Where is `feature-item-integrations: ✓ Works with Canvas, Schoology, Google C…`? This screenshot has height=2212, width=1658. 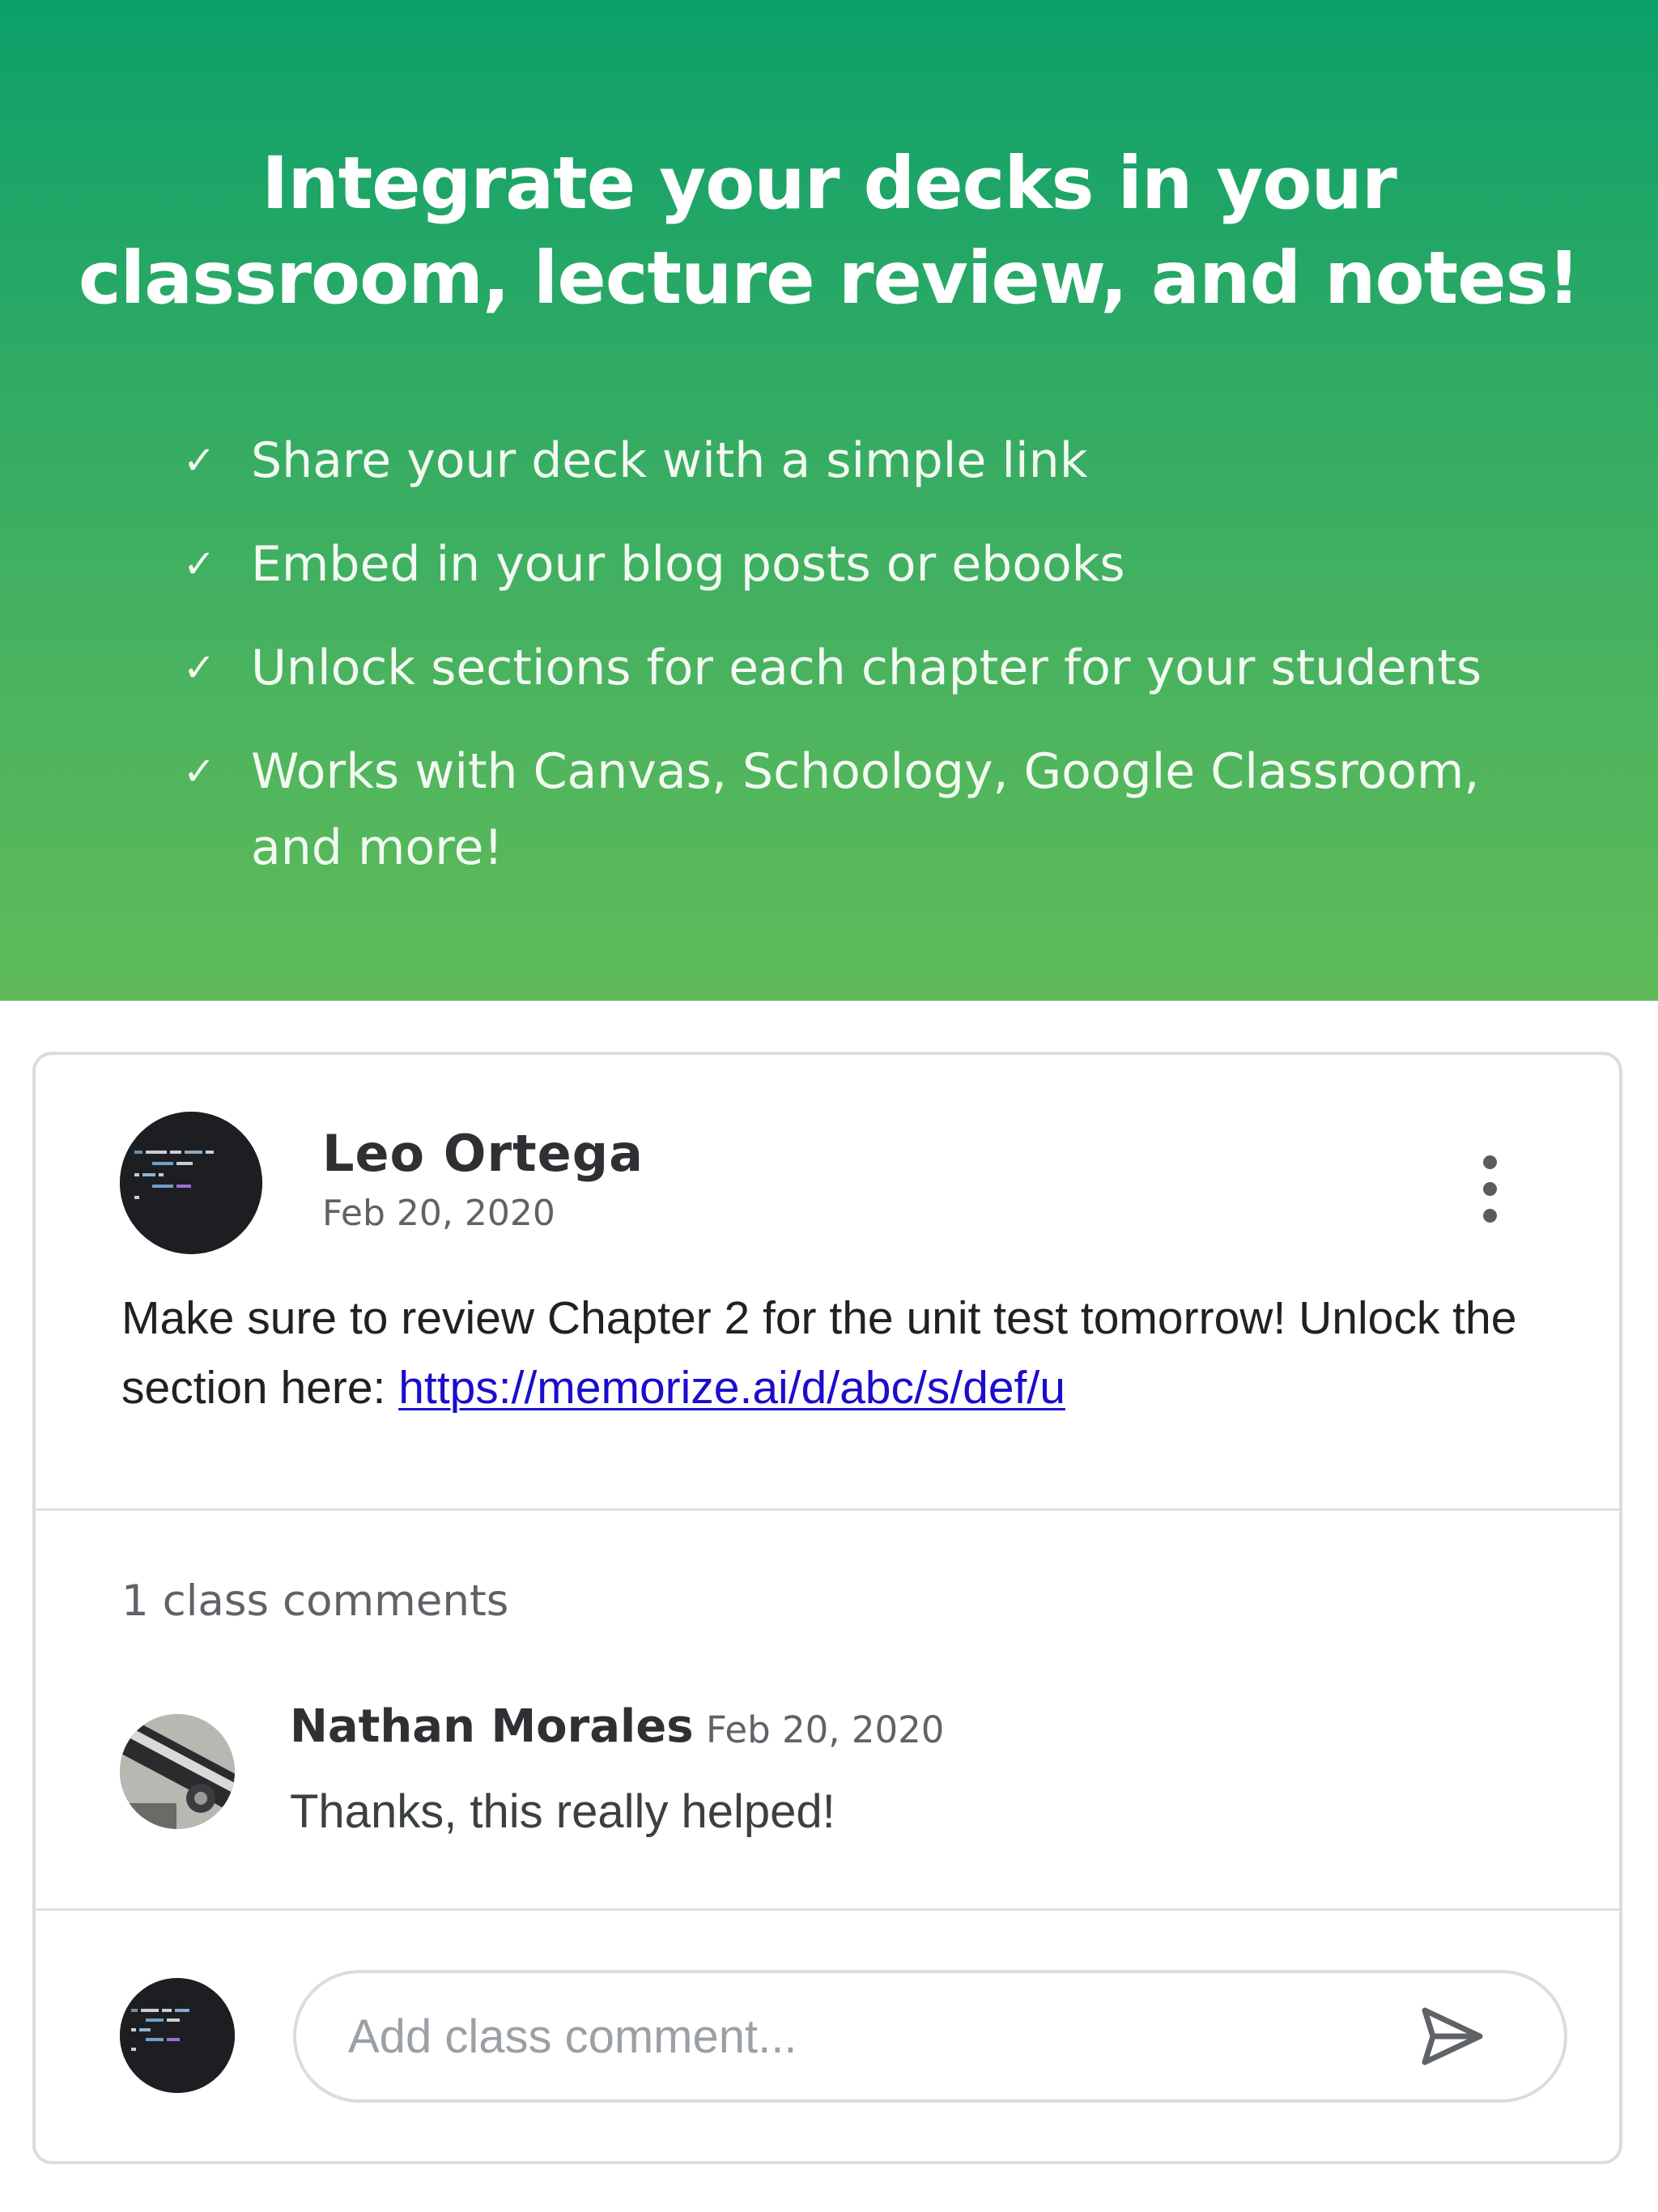
feature-item-integrations: ✓ Works with Canvas, Schoology, Google C… is located at coordinates (843, 810).